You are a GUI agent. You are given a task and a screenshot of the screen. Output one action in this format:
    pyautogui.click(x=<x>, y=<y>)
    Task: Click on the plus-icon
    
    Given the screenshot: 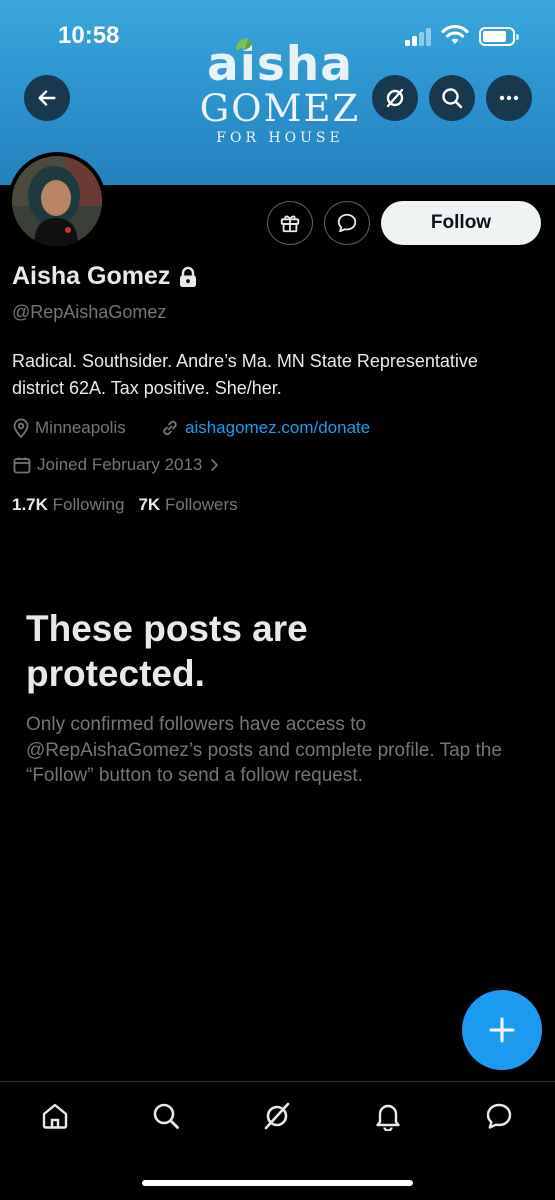 What is the action you would take?
    pyautogui.click(x=502, y=1030)
    